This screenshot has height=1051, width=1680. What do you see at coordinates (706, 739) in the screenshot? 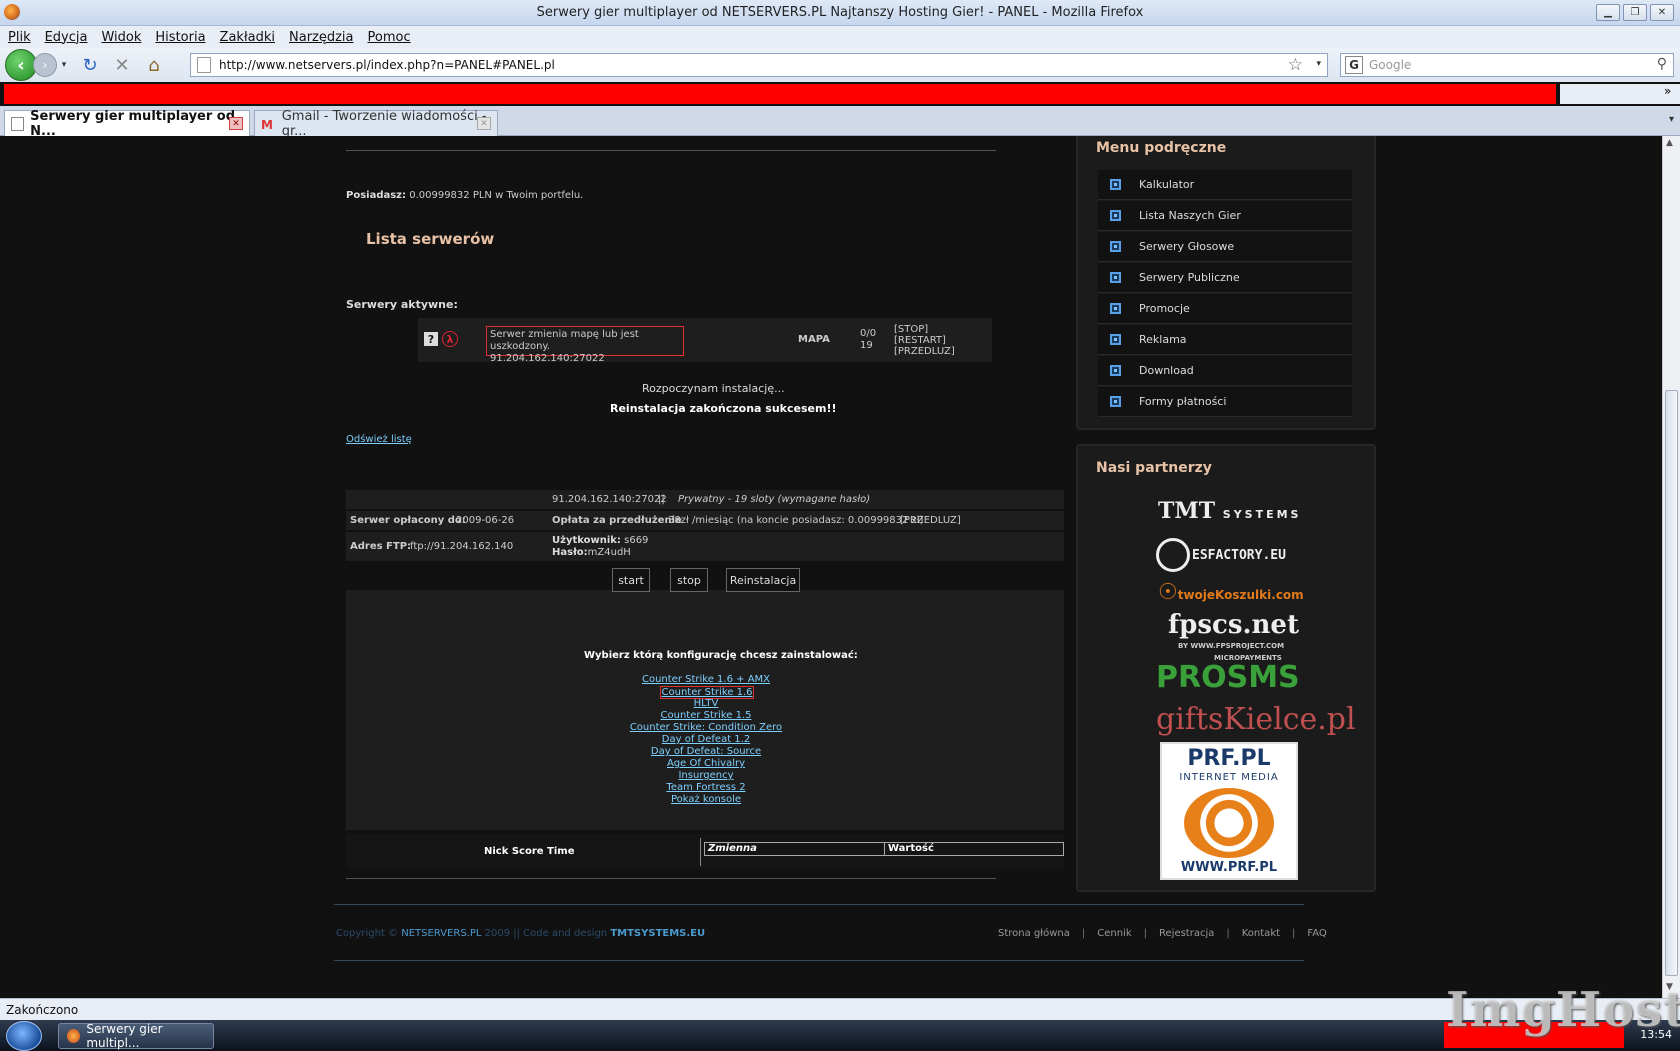
I see `config-dod12: Day of Defeat 1.2` at bounding box center [706, 739].